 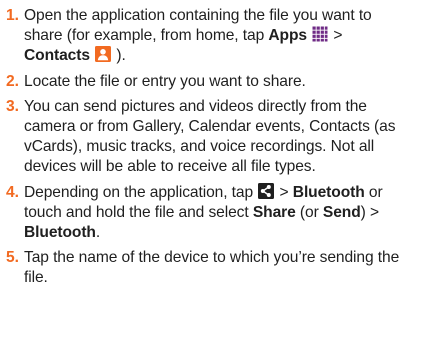 What do you see at coordinates (274, 212) in the screenshot?
I see `share-label: Share` at bounding box center [274, 212].